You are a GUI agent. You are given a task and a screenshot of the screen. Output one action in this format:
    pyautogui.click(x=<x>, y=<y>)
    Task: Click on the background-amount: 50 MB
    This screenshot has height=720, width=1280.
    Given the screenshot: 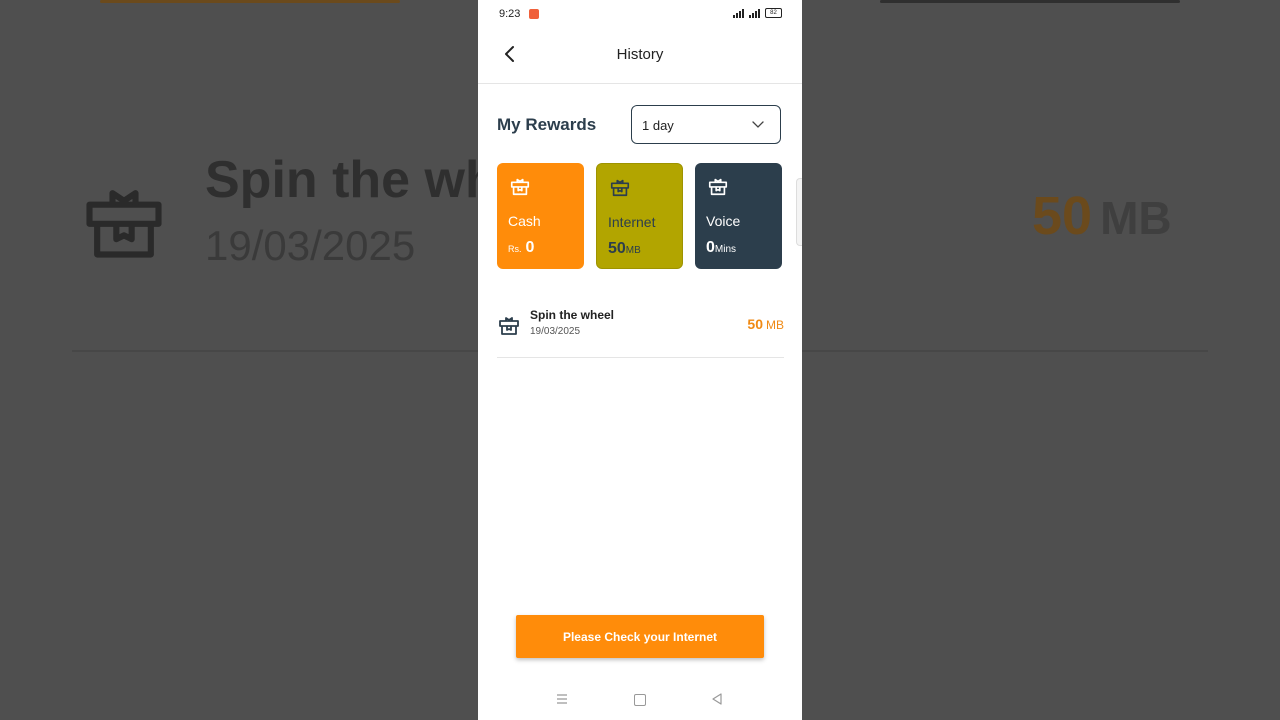 What is the action you would take?
    pyautogui.click(x=1102, y=216)
    